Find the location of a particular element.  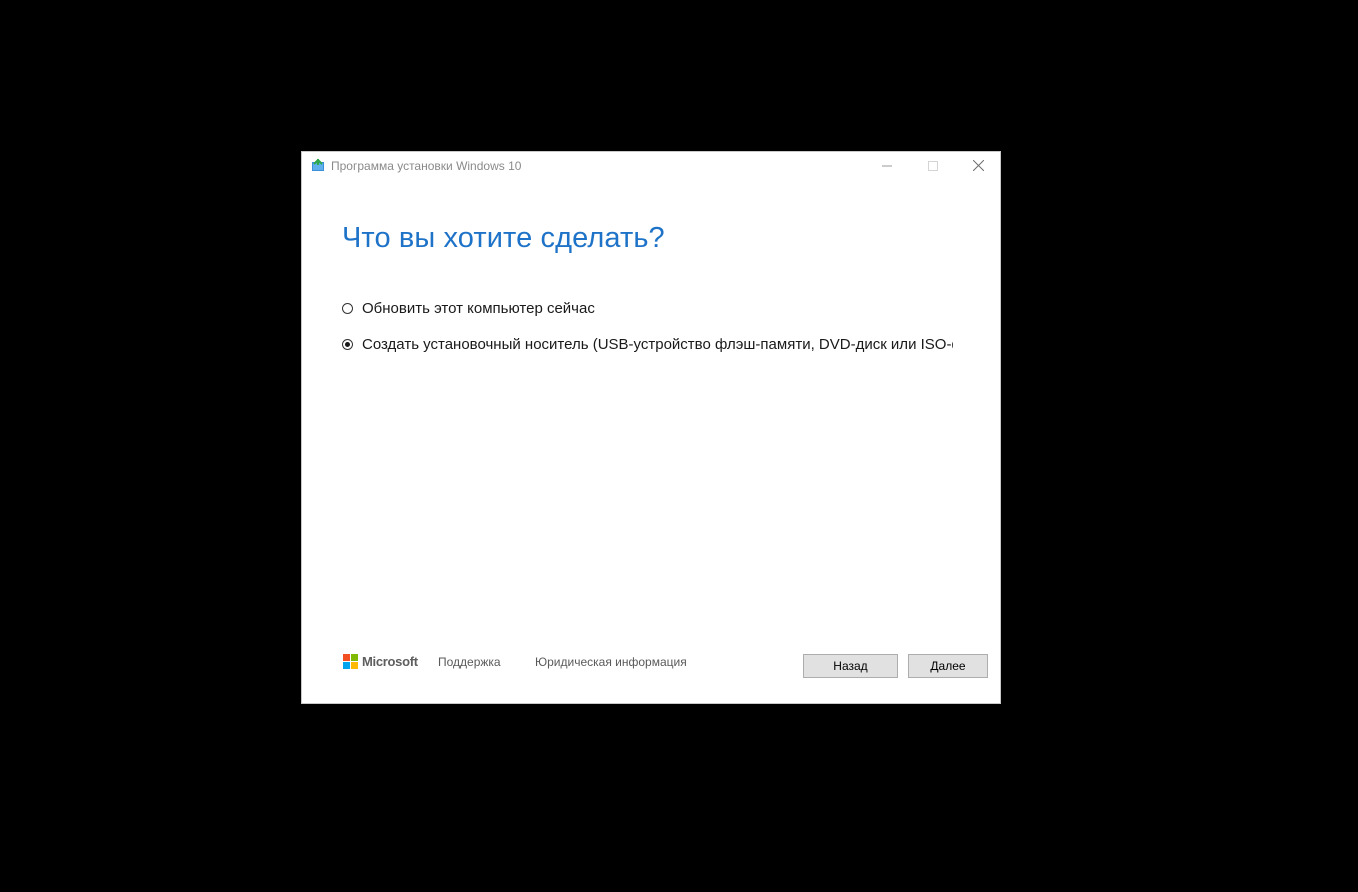

maximize-button is located at coordinates (933, 167).